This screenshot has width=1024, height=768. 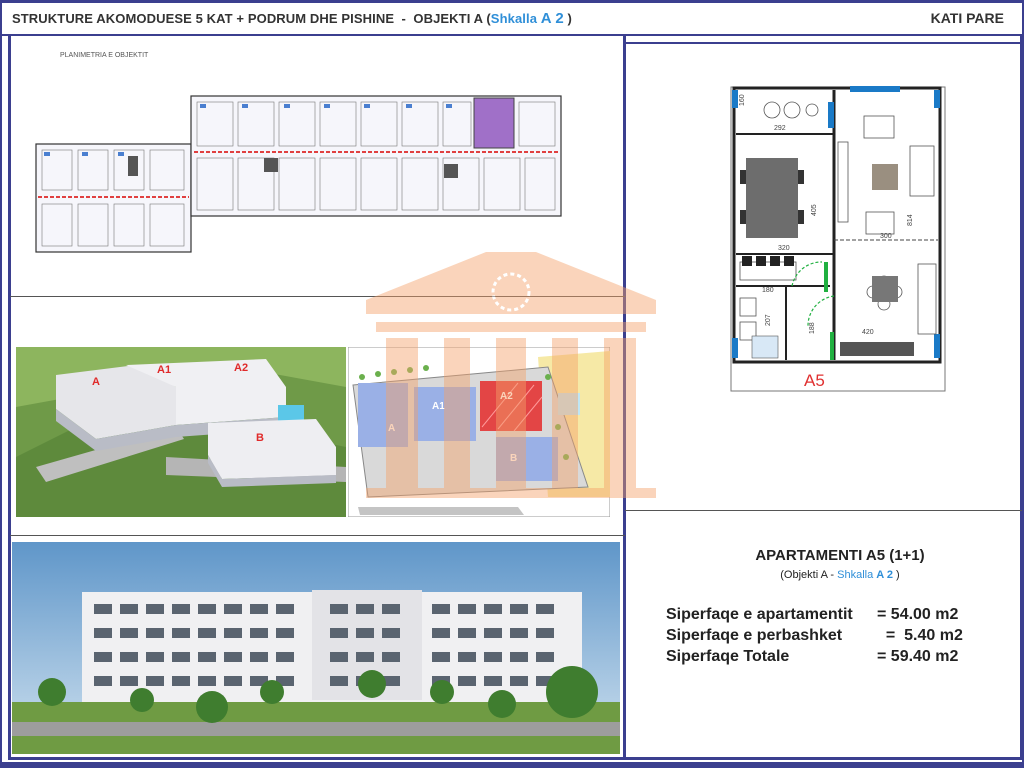 I want to click on title-shkalla: Shkalla, so click(x=514, y=18).